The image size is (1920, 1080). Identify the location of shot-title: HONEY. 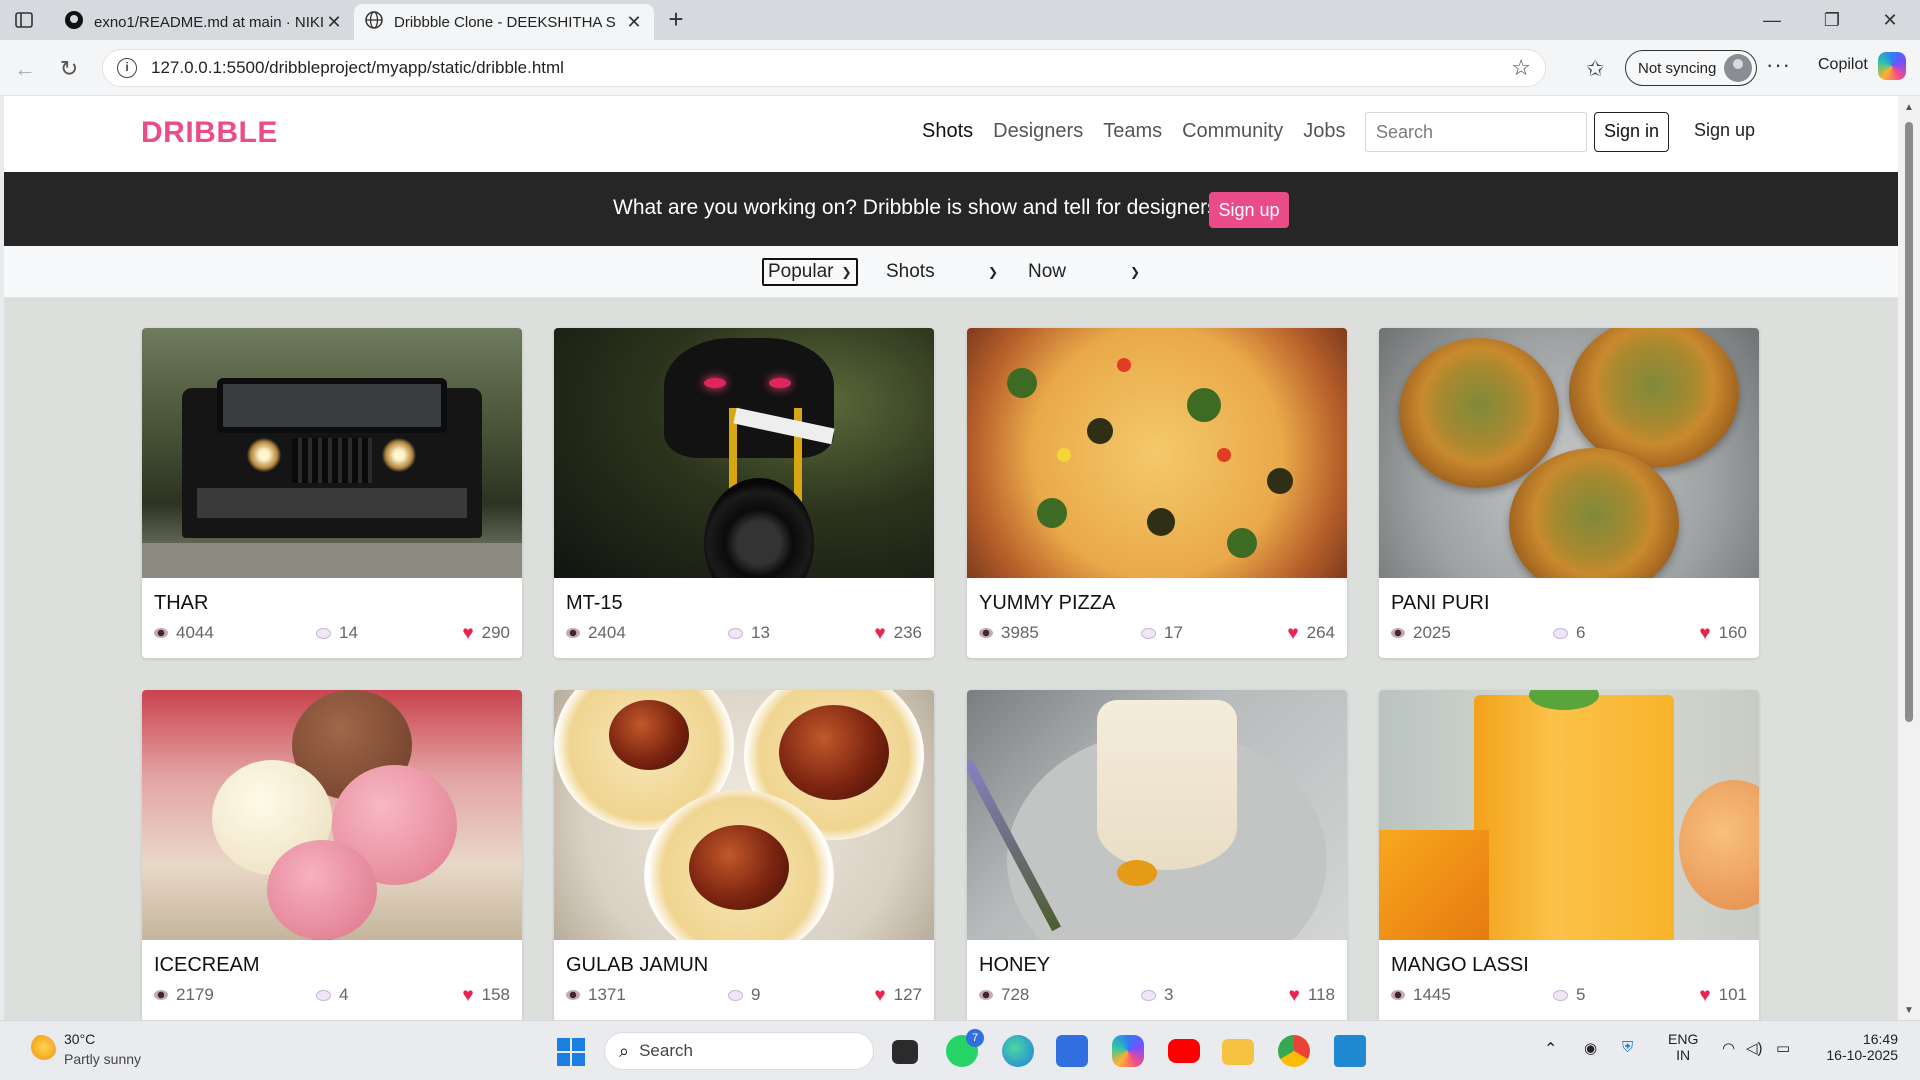
(1014, 965).